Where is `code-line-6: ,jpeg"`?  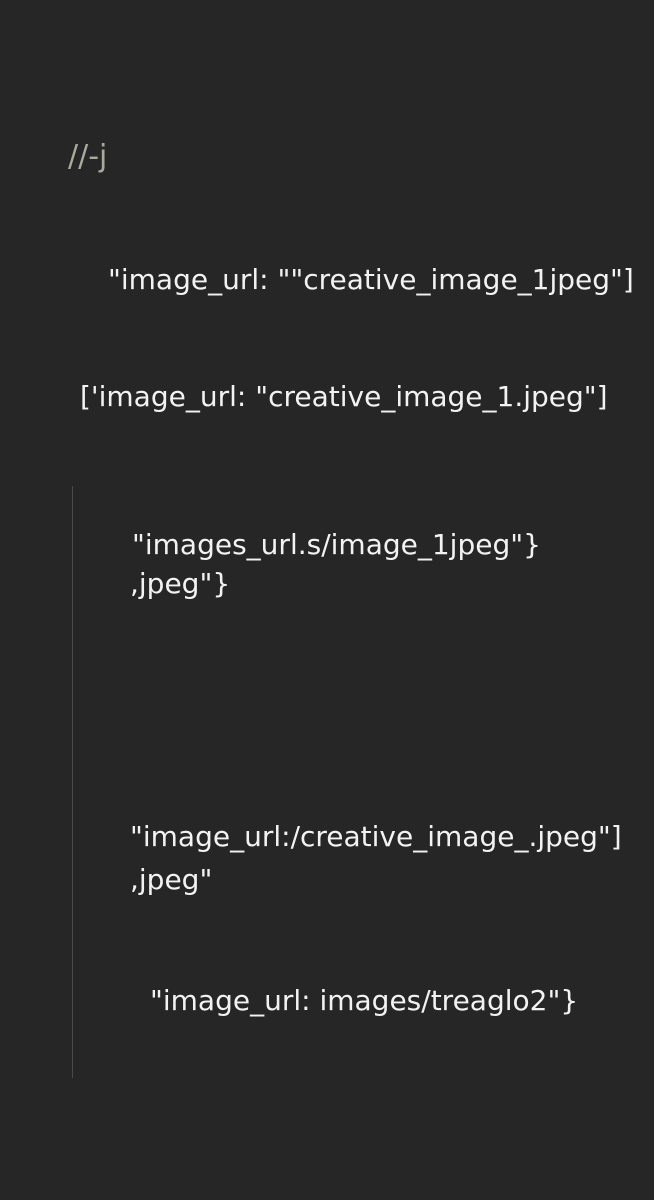 code-line-6: ,jpeg" is located at coordinates (171, 879).